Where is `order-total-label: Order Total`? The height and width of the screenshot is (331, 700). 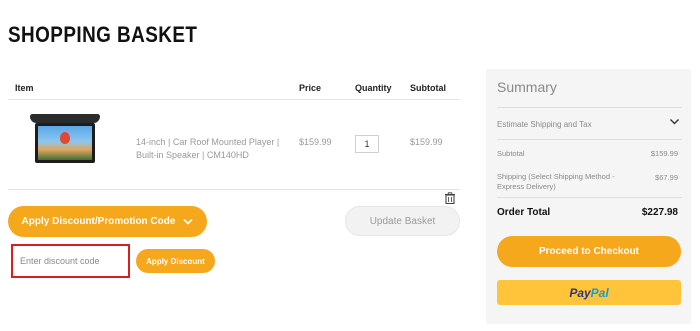
order-total-label: Order Total is located at coordinates (524, 212).